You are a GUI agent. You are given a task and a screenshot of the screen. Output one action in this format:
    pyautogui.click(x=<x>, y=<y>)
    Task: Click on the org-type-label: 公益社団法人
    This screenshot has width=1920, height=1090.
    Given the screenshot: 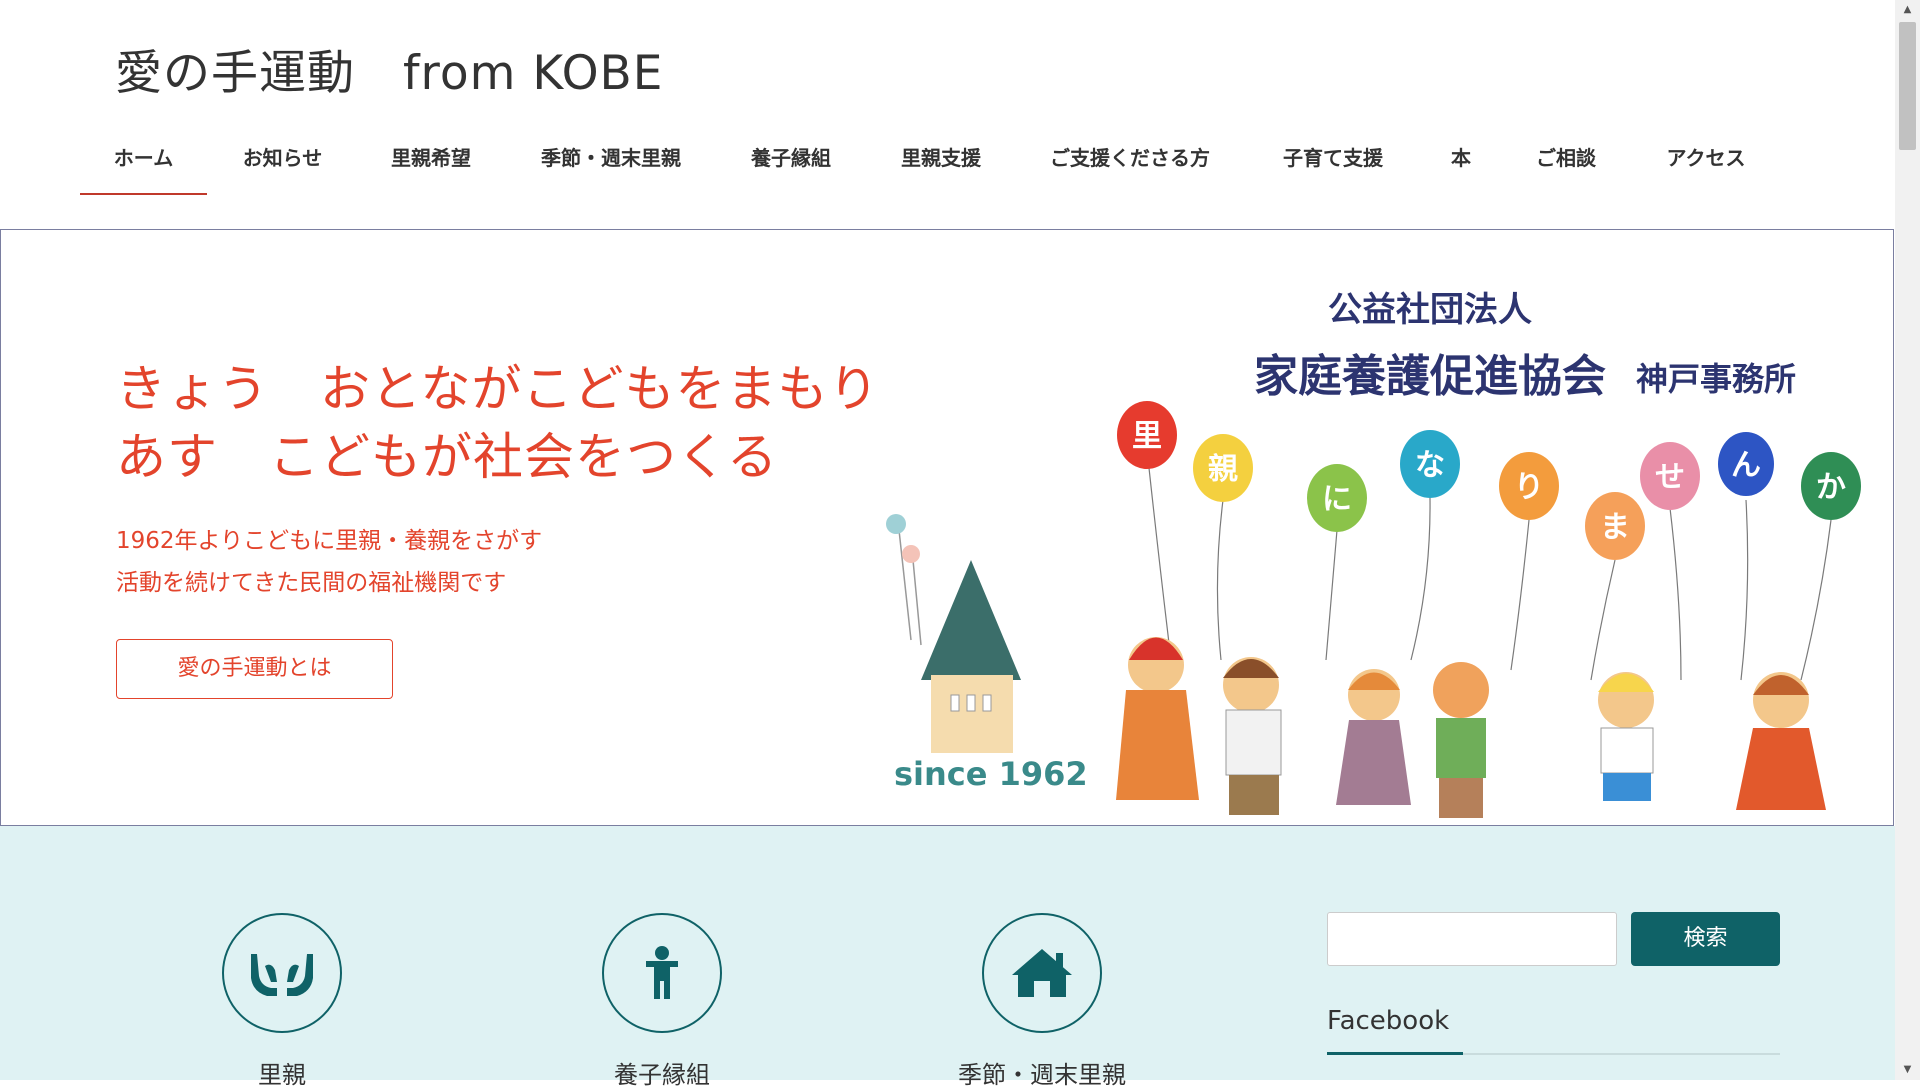 What is the action you would take?
    pyautogui.click(x=1430, y=310)
    